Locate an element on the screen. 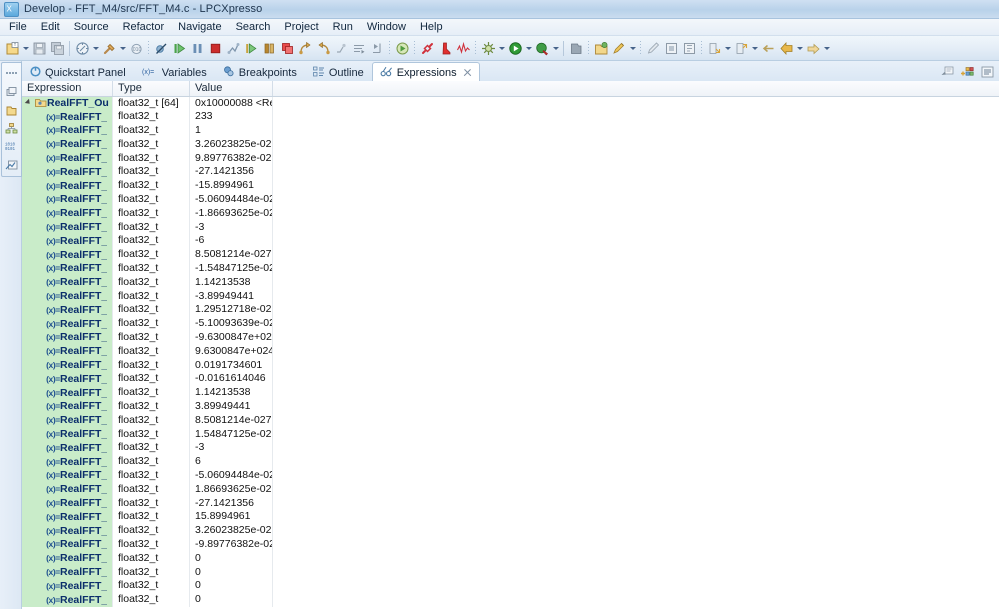 The image size is (999, 609). tab-quickstart-panel: Quickstart Panel is located at coordinates (78, 72).